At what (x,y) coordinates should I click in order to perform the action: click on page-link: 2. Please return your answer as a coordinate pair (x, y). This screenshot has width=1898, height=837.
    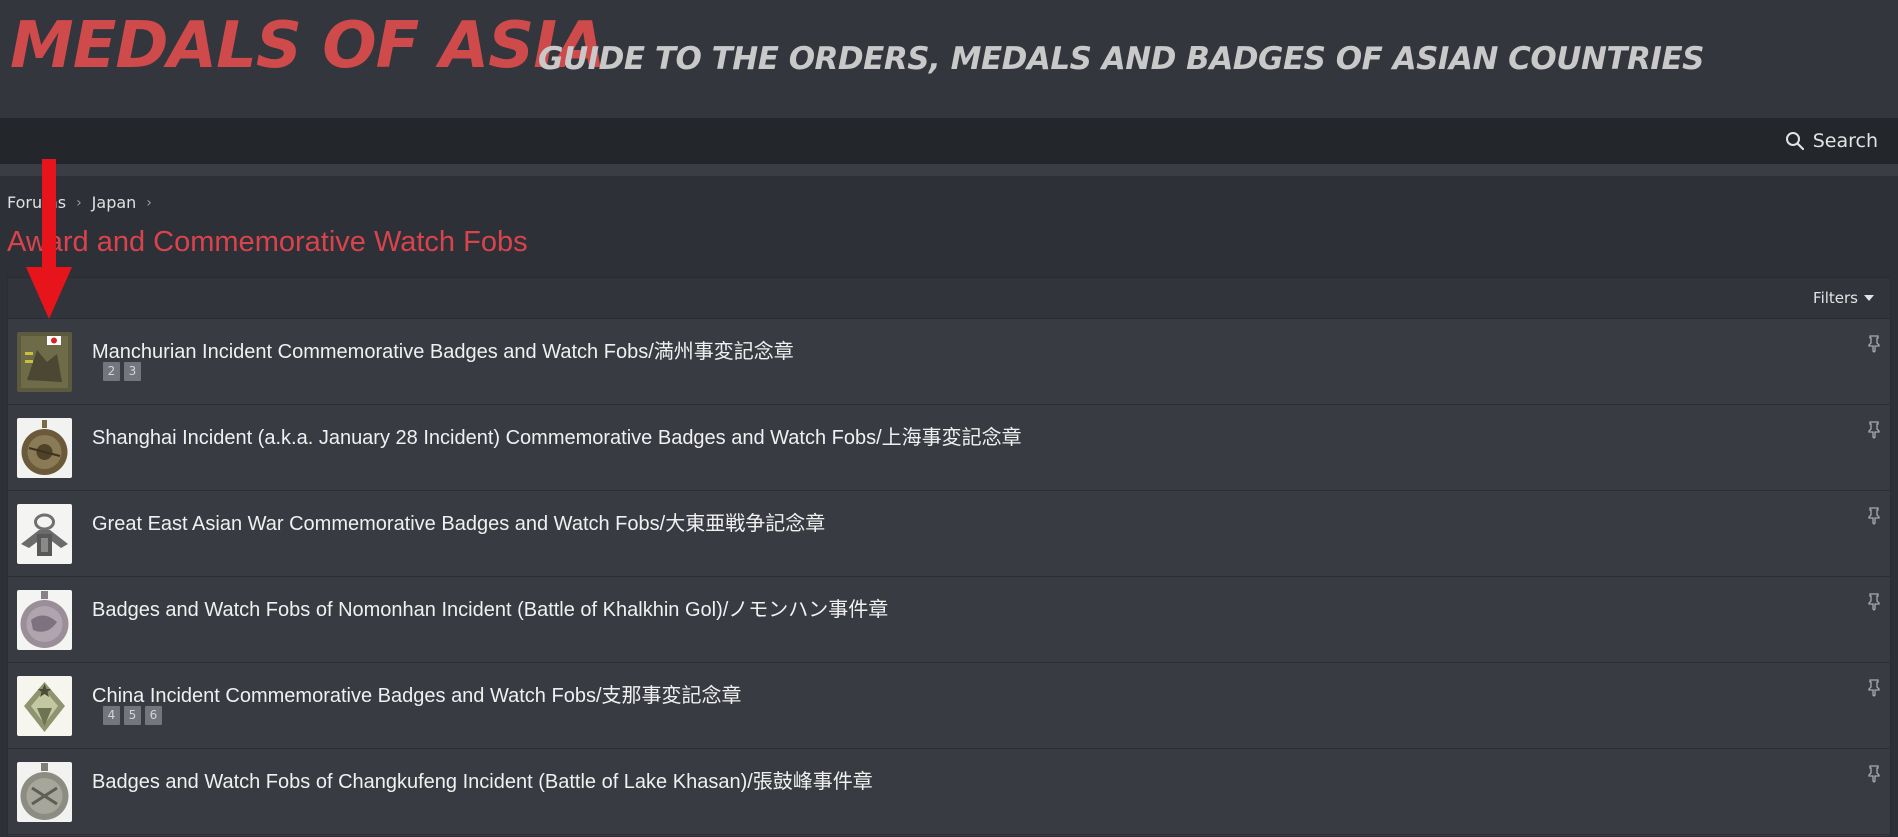
    Looking at the image, I should click on (111, 371).